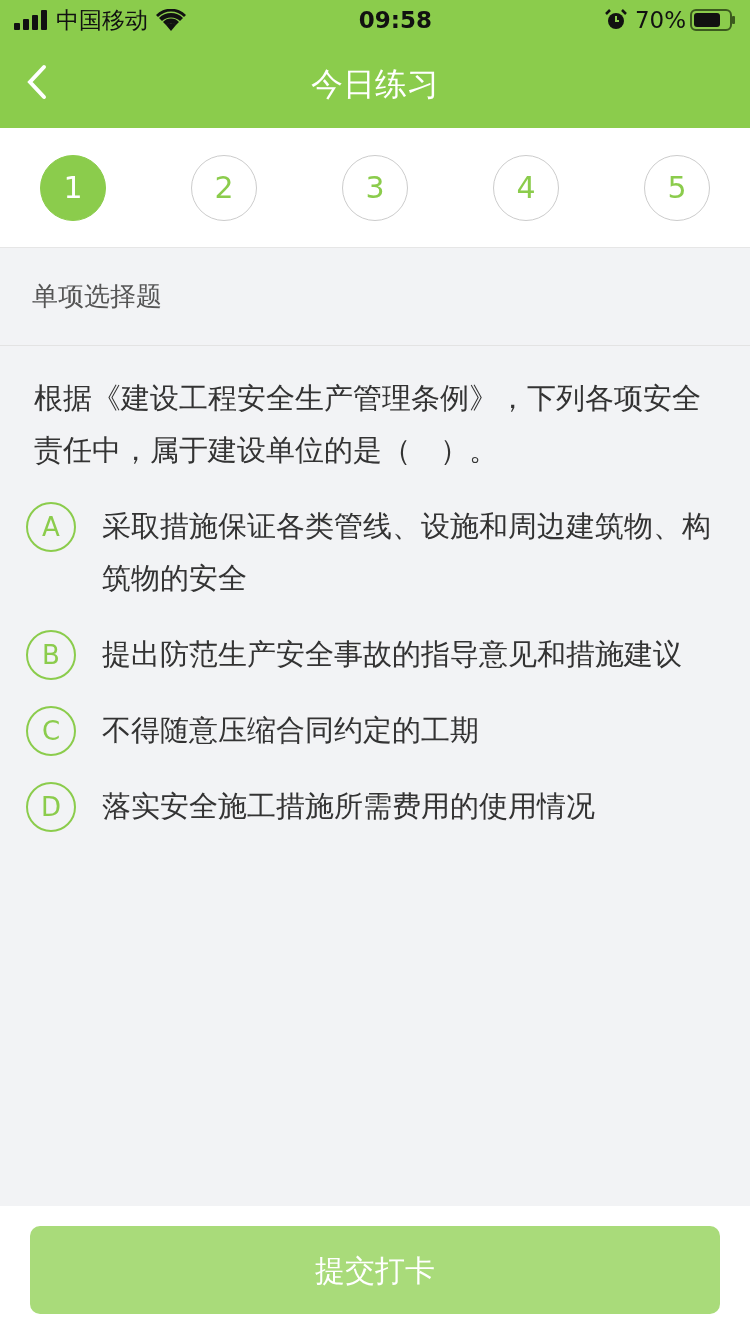 This screenshot has width=750, height=1334. Describe the element at coordinates (224, 187) in the screenshot. I see `question-number-tab: 2` at that location.